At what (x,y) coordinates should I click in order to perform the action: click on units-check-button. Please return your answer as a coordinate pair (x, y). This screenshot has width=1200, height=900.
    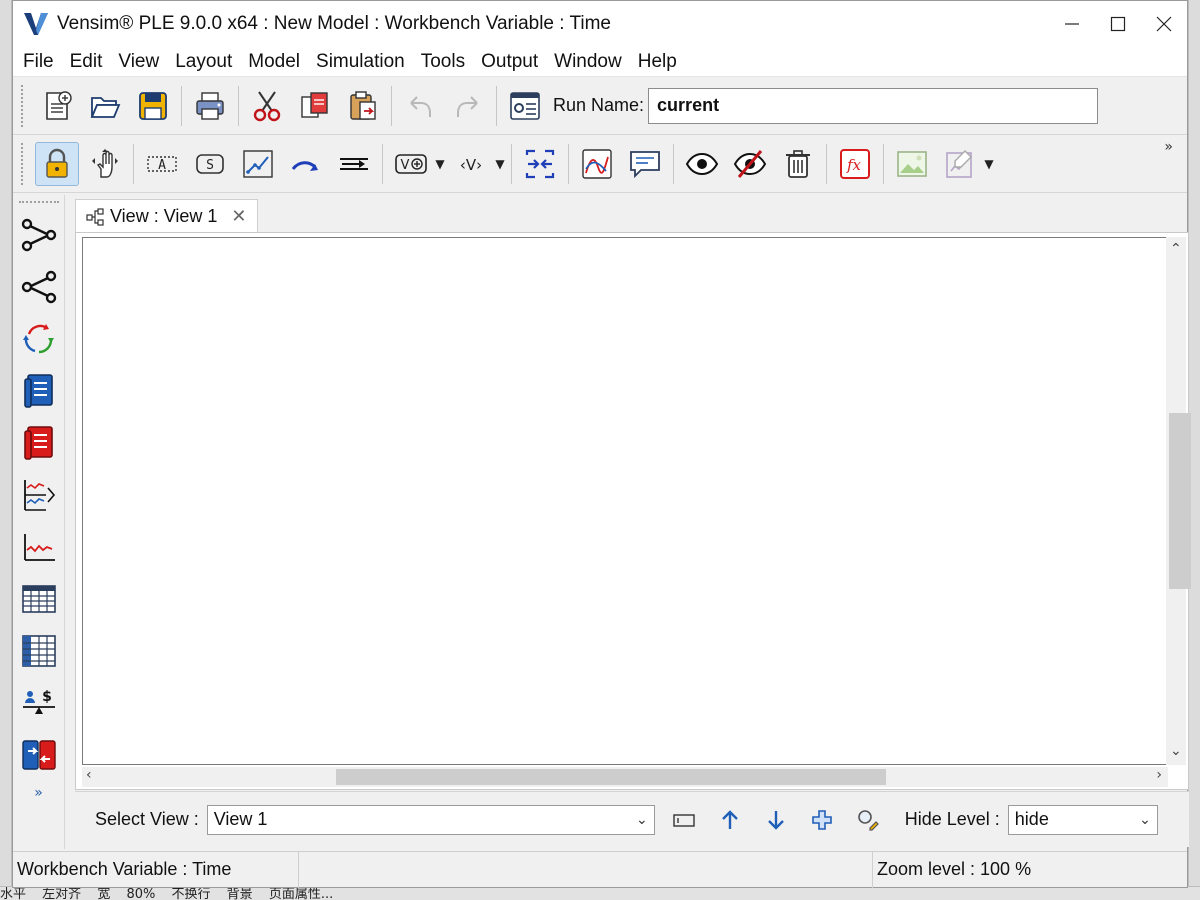
    Looking at the image, I should click on (39, 755).